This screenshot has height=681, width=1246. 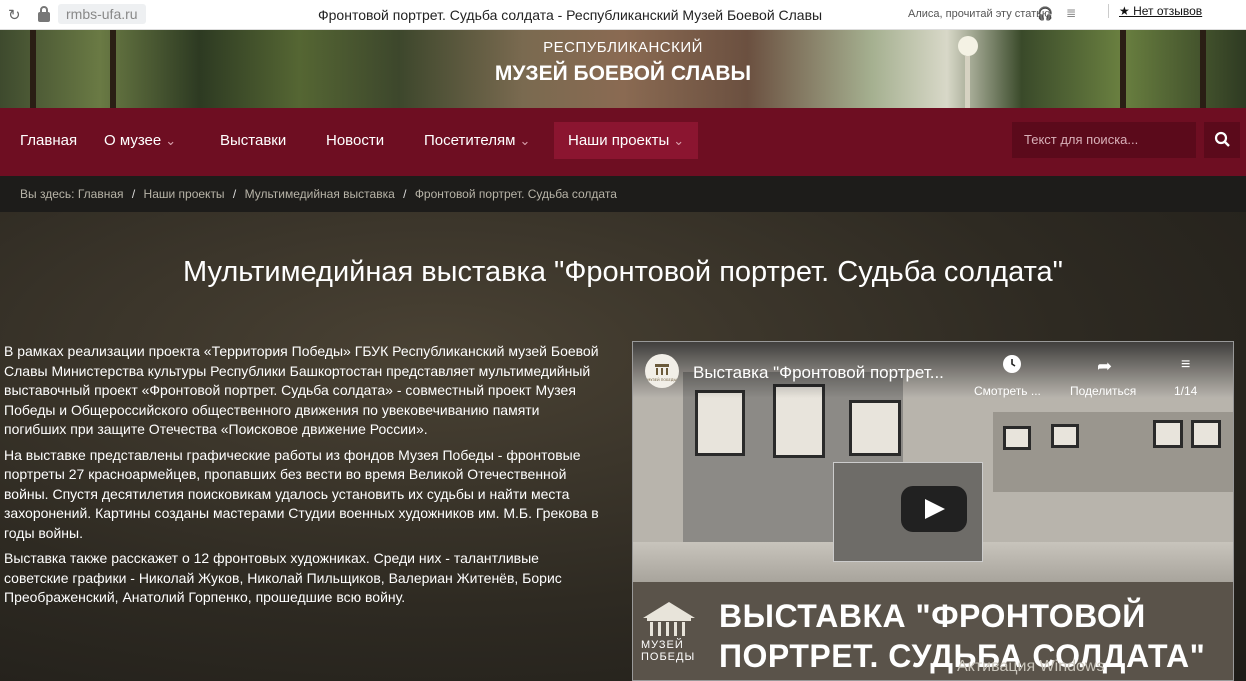 I want to click on search-button, so click(x=1222, y=140).